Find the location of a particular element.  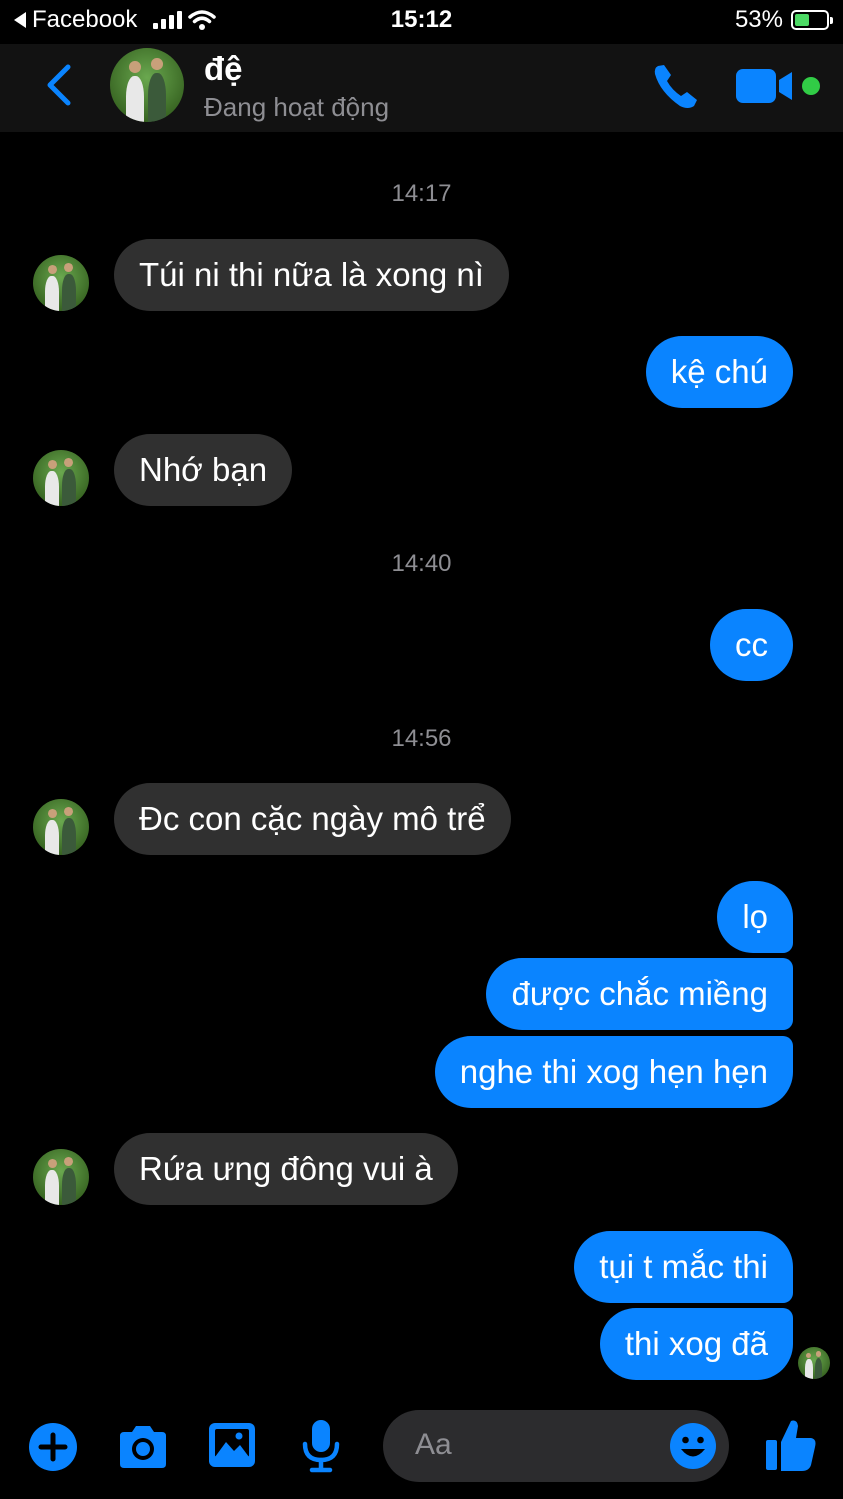

image-icon is located at coordinates (232, 1445).